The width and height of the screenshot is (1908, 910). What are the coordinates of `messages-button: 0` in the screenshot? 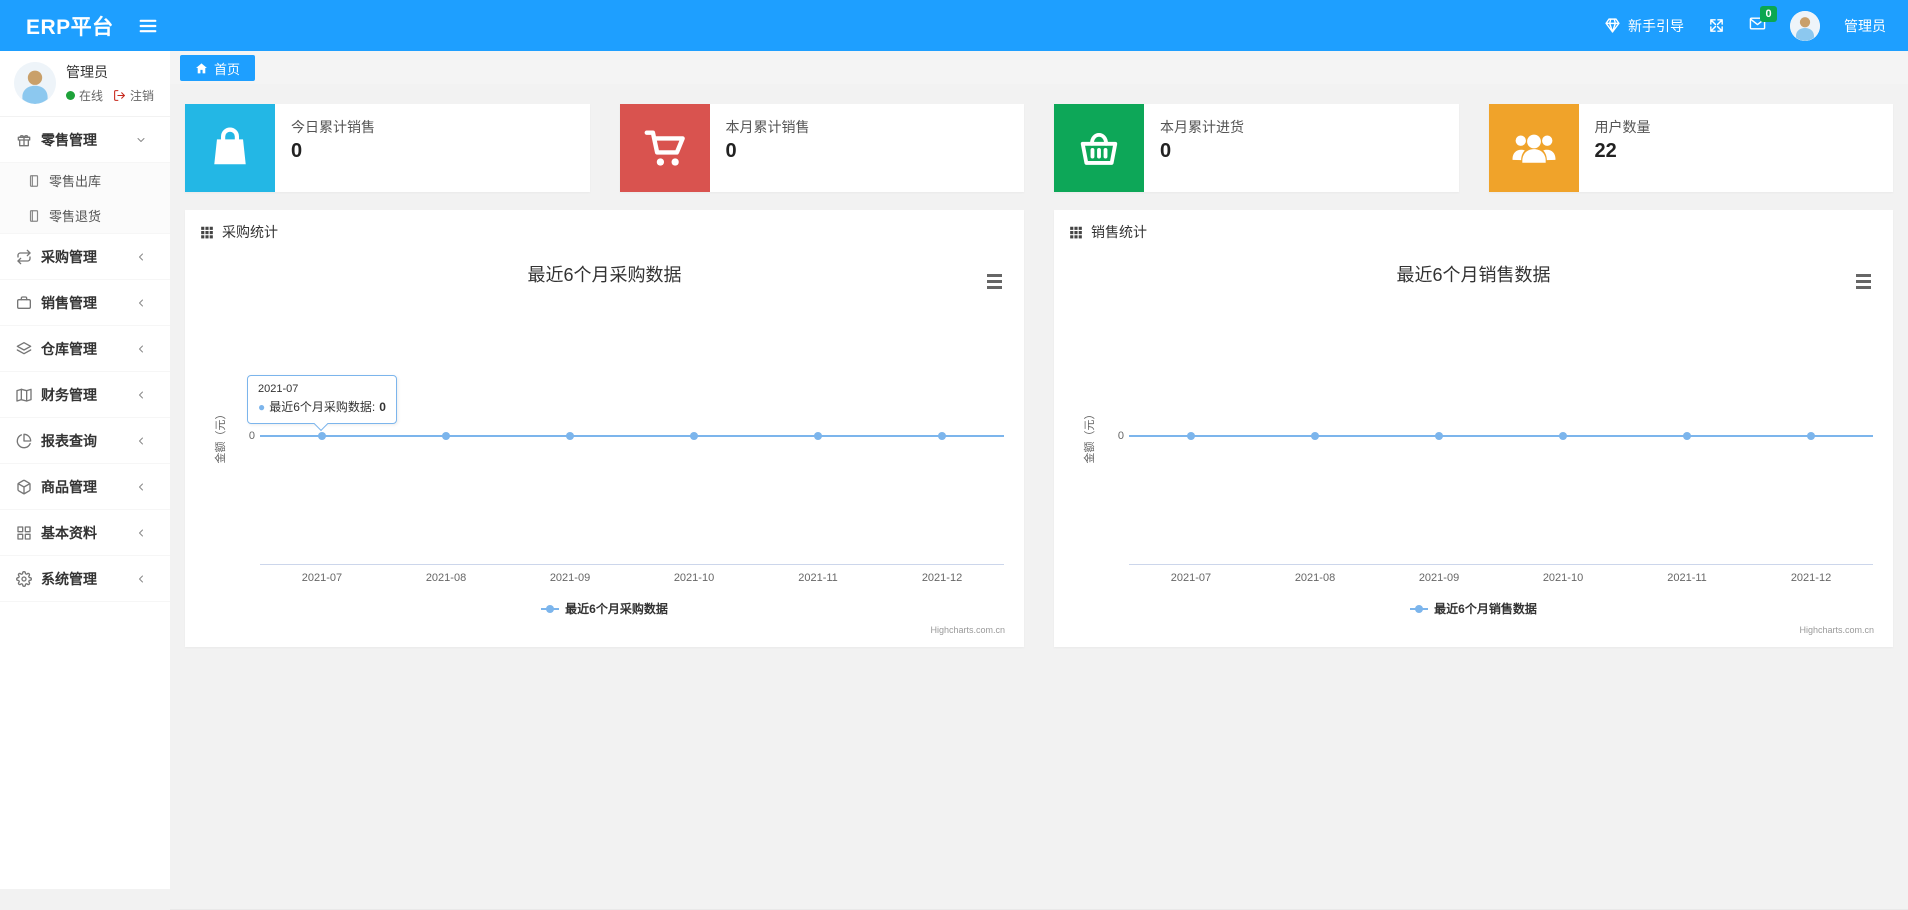 It's located at (1757, 26).